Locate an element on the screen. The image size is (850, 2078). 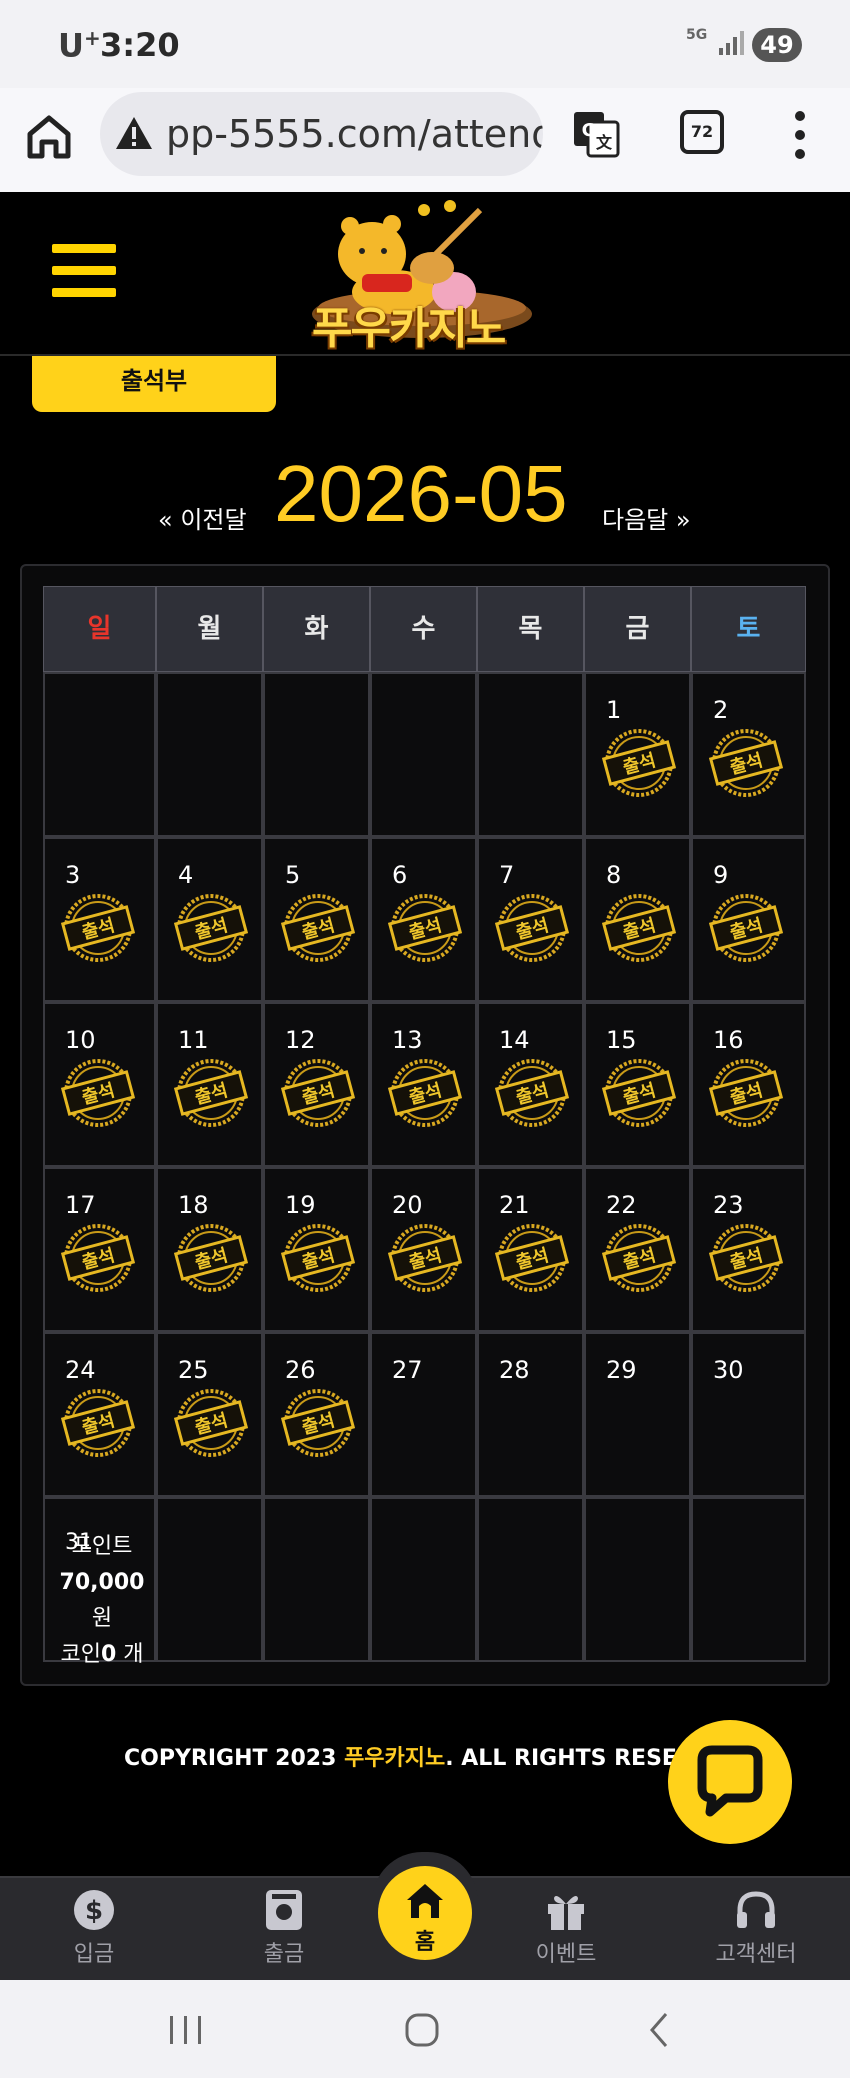
calendar-day-cell: 1 출석 is located at coordinates (637, 754).